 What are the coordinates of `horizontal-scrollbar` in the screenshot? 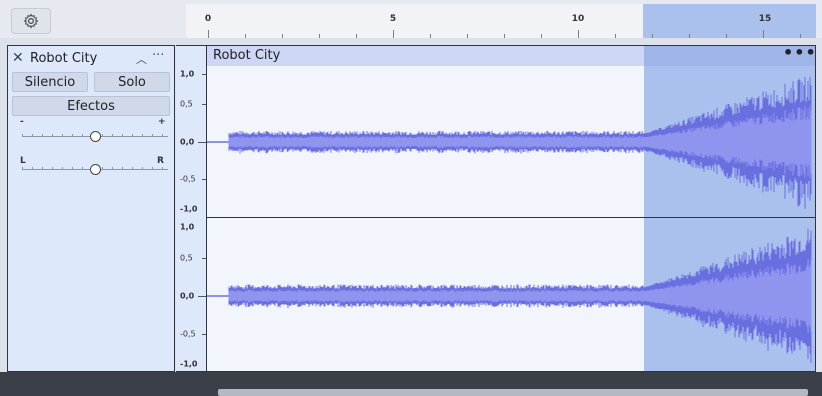 It's located at (513, 392).